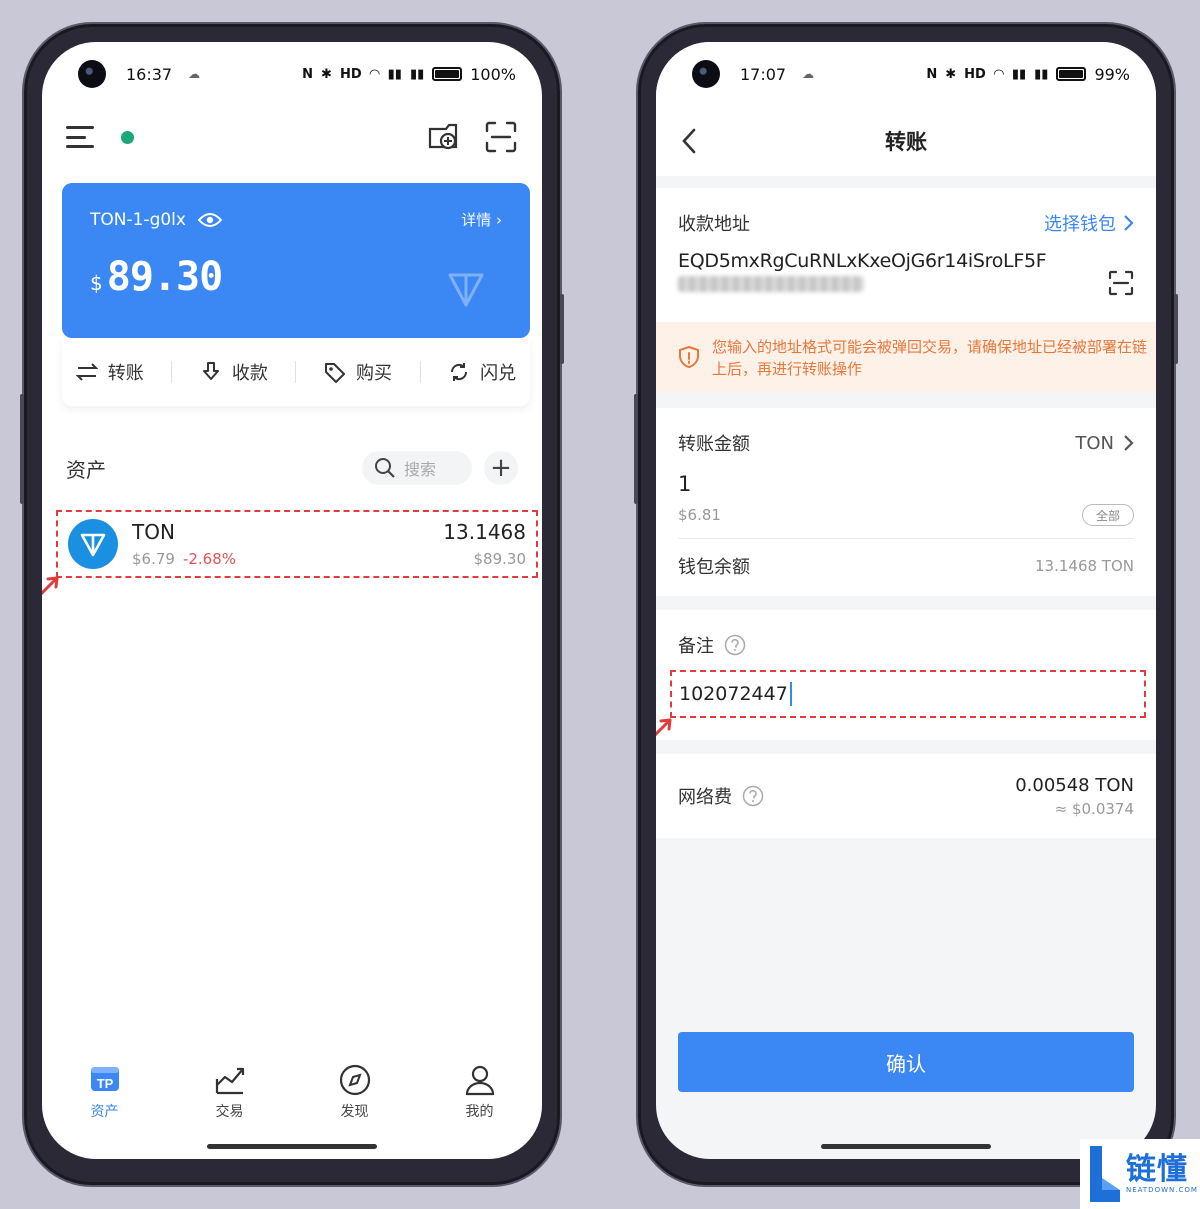 The height and width of the screenshot is (1209, 1200). Describe the element at coordinates (354, 1112) in the screenshot. I see `tab-discover-label: 发现` at that location.